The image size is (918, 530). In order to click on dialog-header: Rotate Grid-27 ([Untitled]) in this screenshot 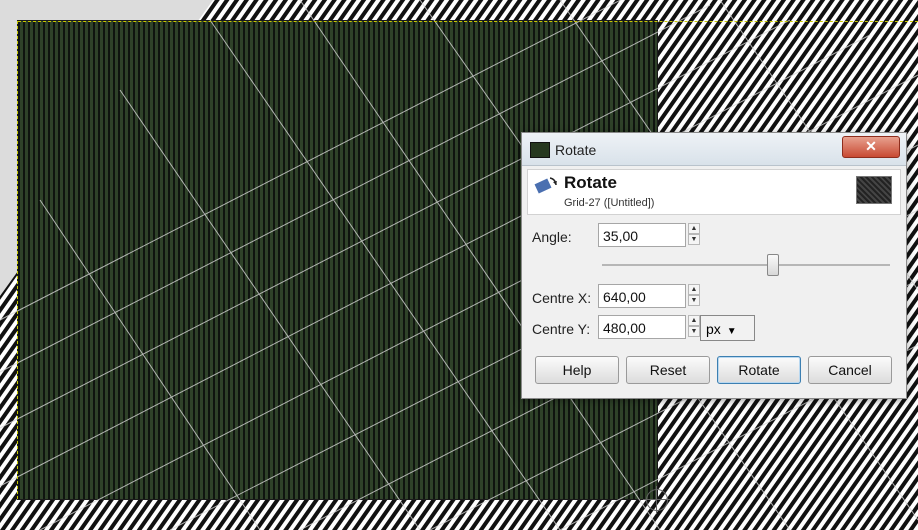, I will do `click(714, 192)`.